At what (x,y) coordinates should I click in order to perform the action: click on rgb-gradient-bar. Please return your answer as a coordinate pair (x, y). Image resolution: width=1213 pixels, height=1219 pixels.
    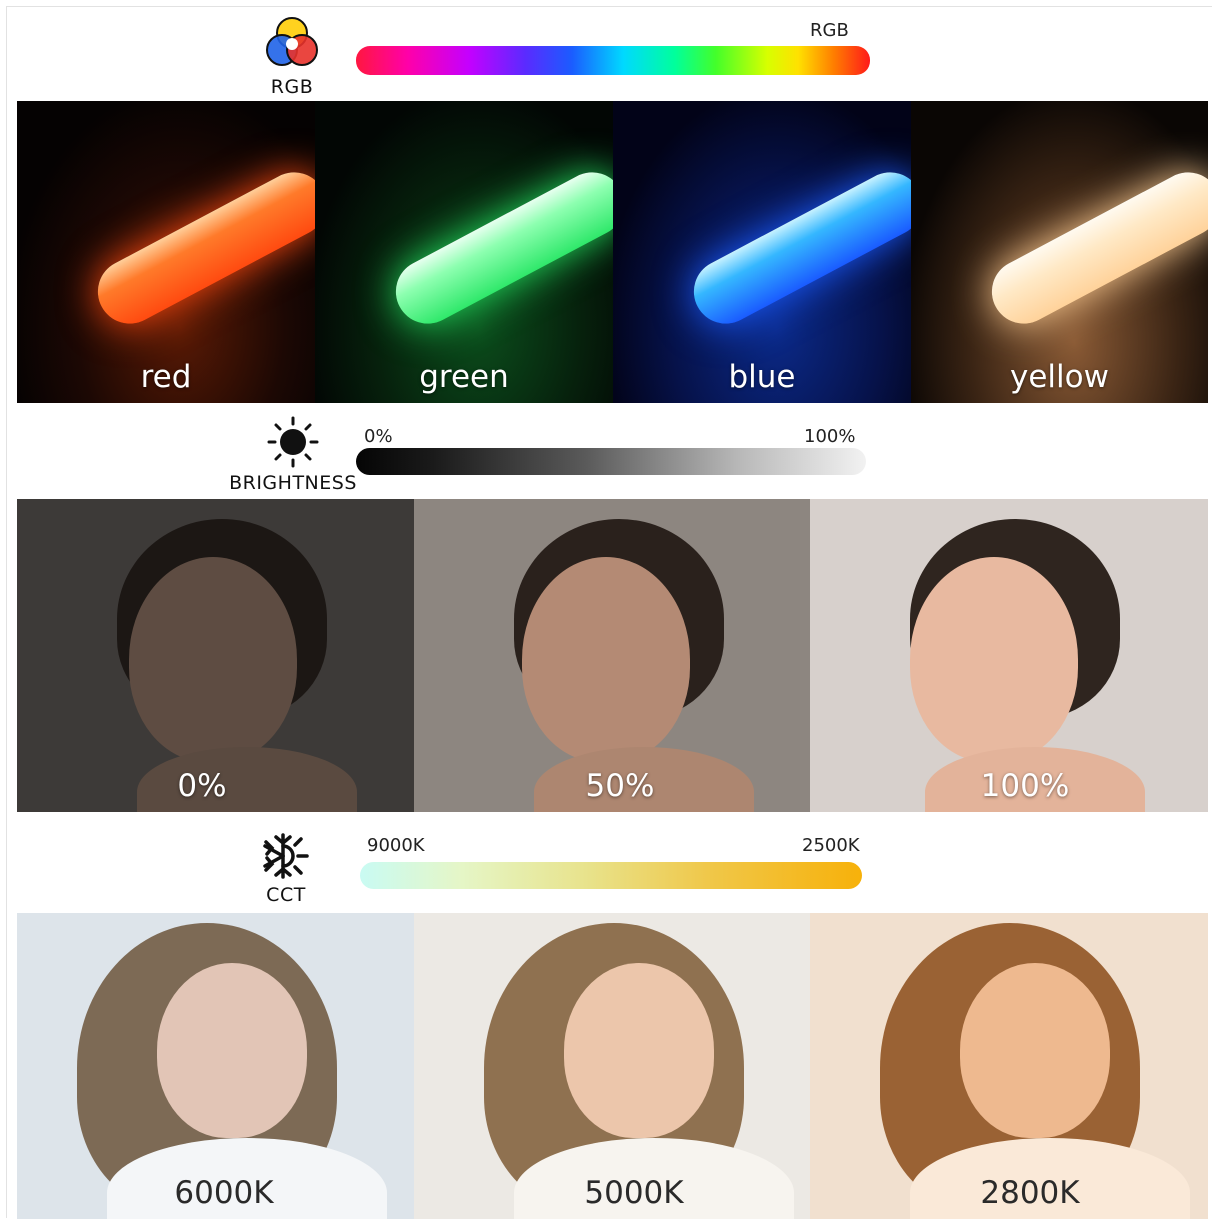
    Looking at the image, I should click on (613, 60).